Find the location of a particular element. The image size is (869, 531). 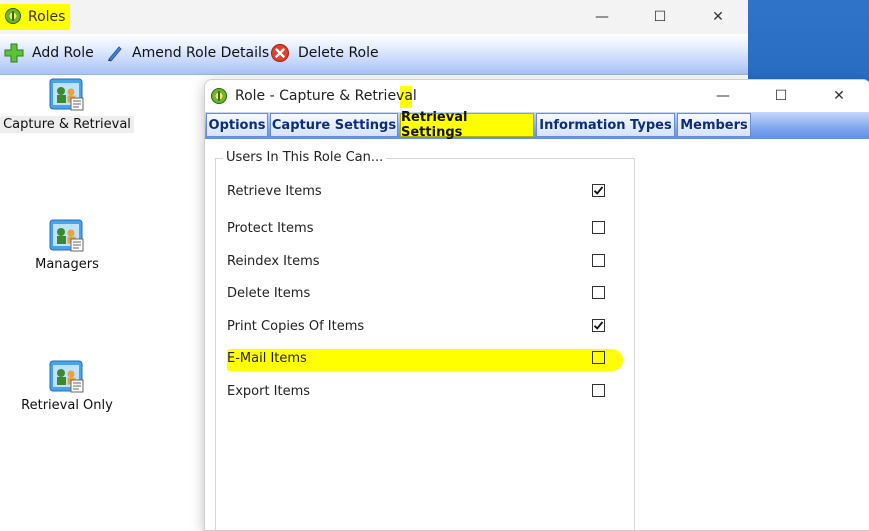

role-retrieval-only: Retrieval Only is located at coordinates (68, 386).